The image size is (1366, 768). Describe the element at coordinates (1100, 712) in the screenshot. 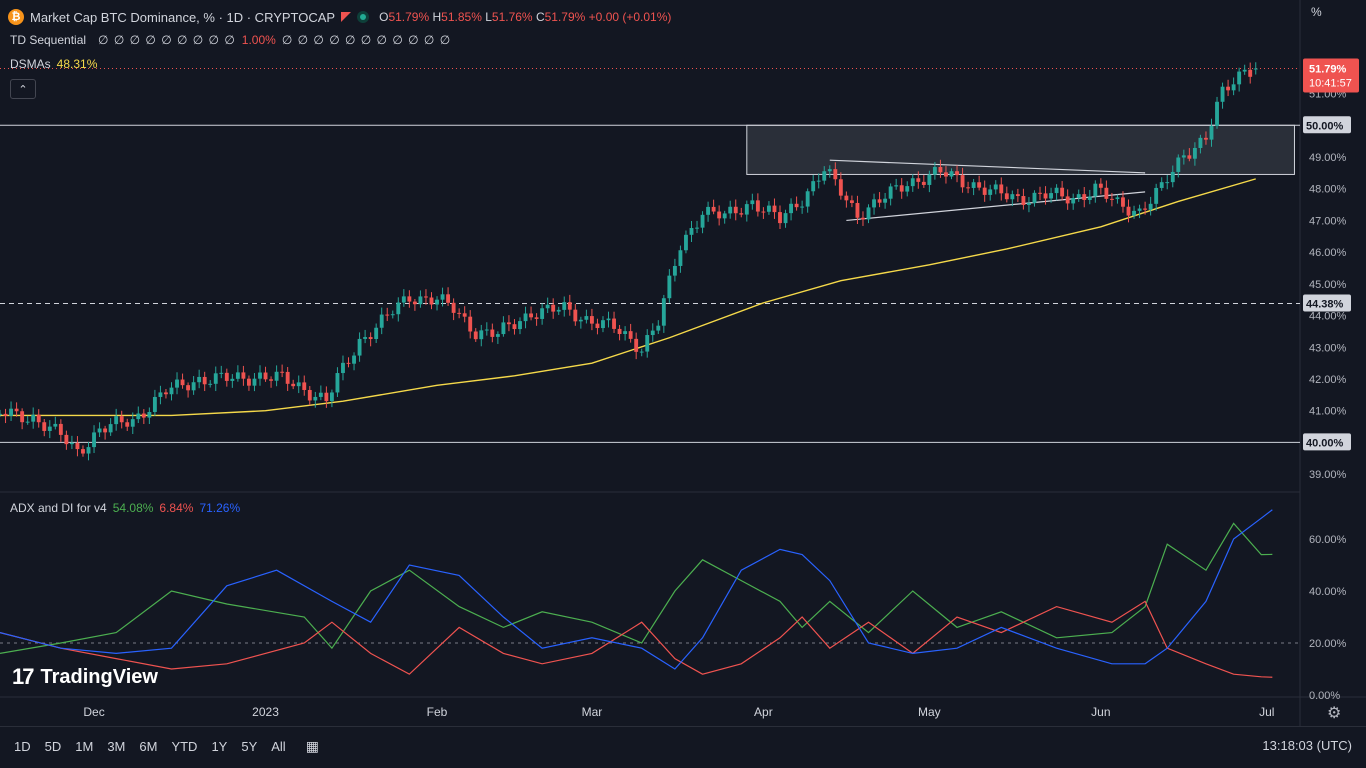

I see `time-axis-label: Jun` at that location.